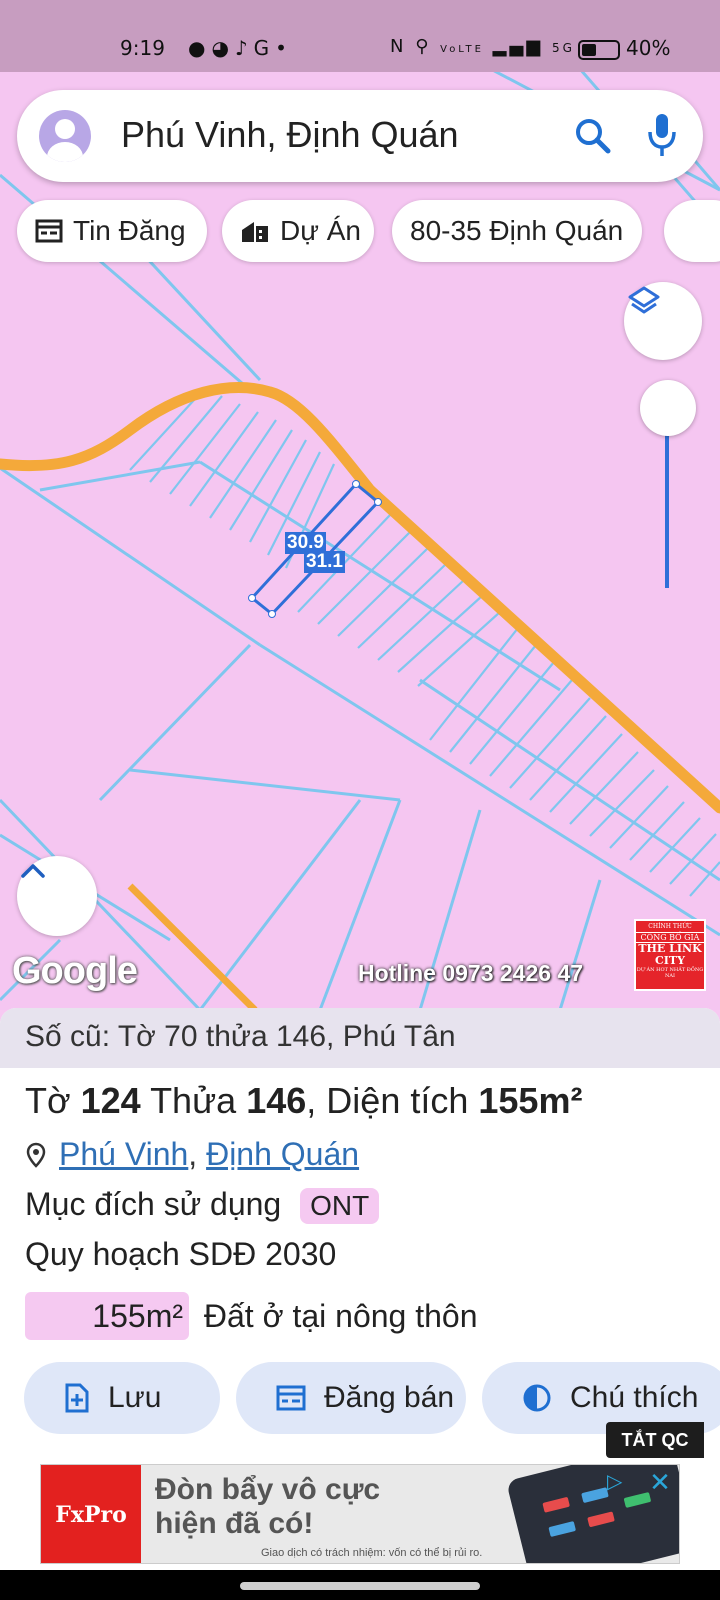  I want to click on parcel-title: Tờ 124 Thửa 146, Diện tích 155m², so click(303, 1101).